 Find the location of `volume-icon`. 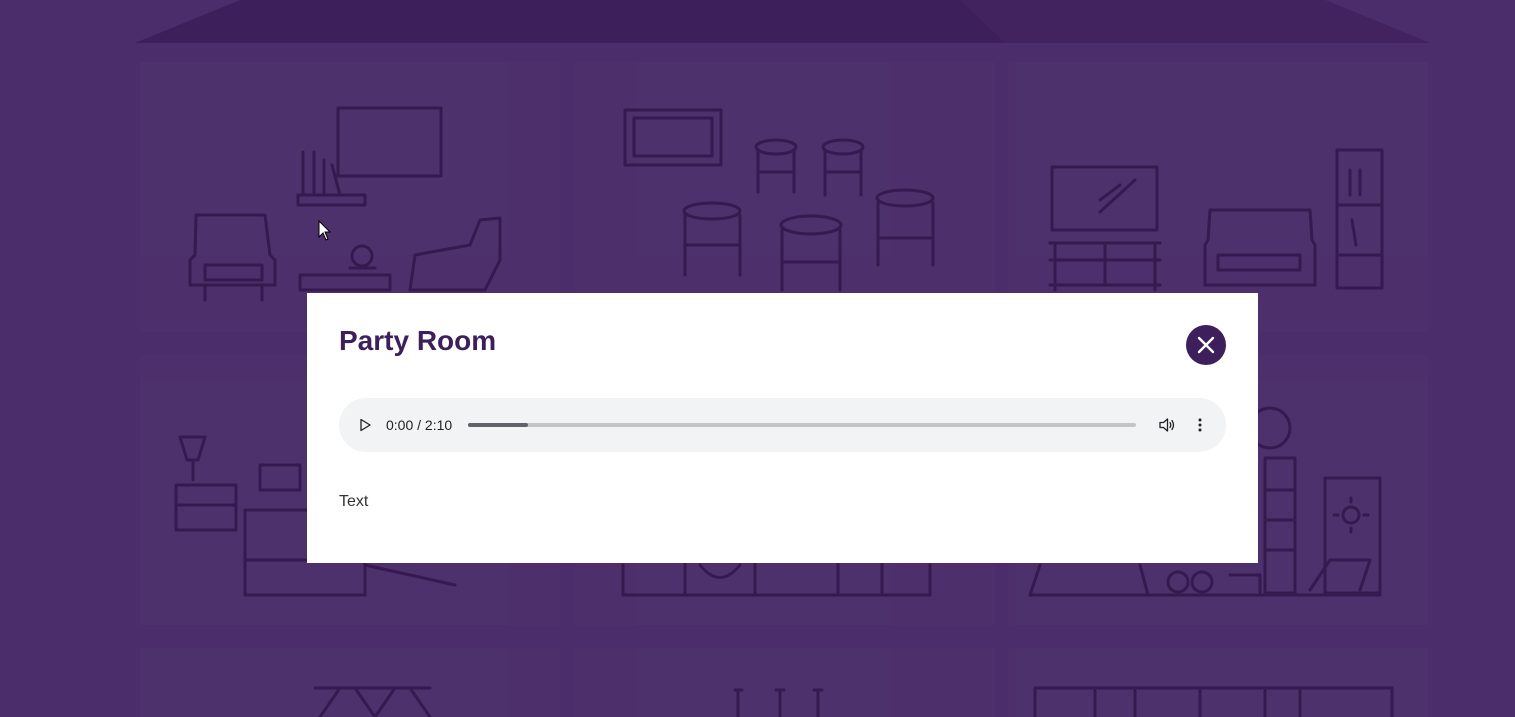

volume-icon is located at coordinates (1167, 425).